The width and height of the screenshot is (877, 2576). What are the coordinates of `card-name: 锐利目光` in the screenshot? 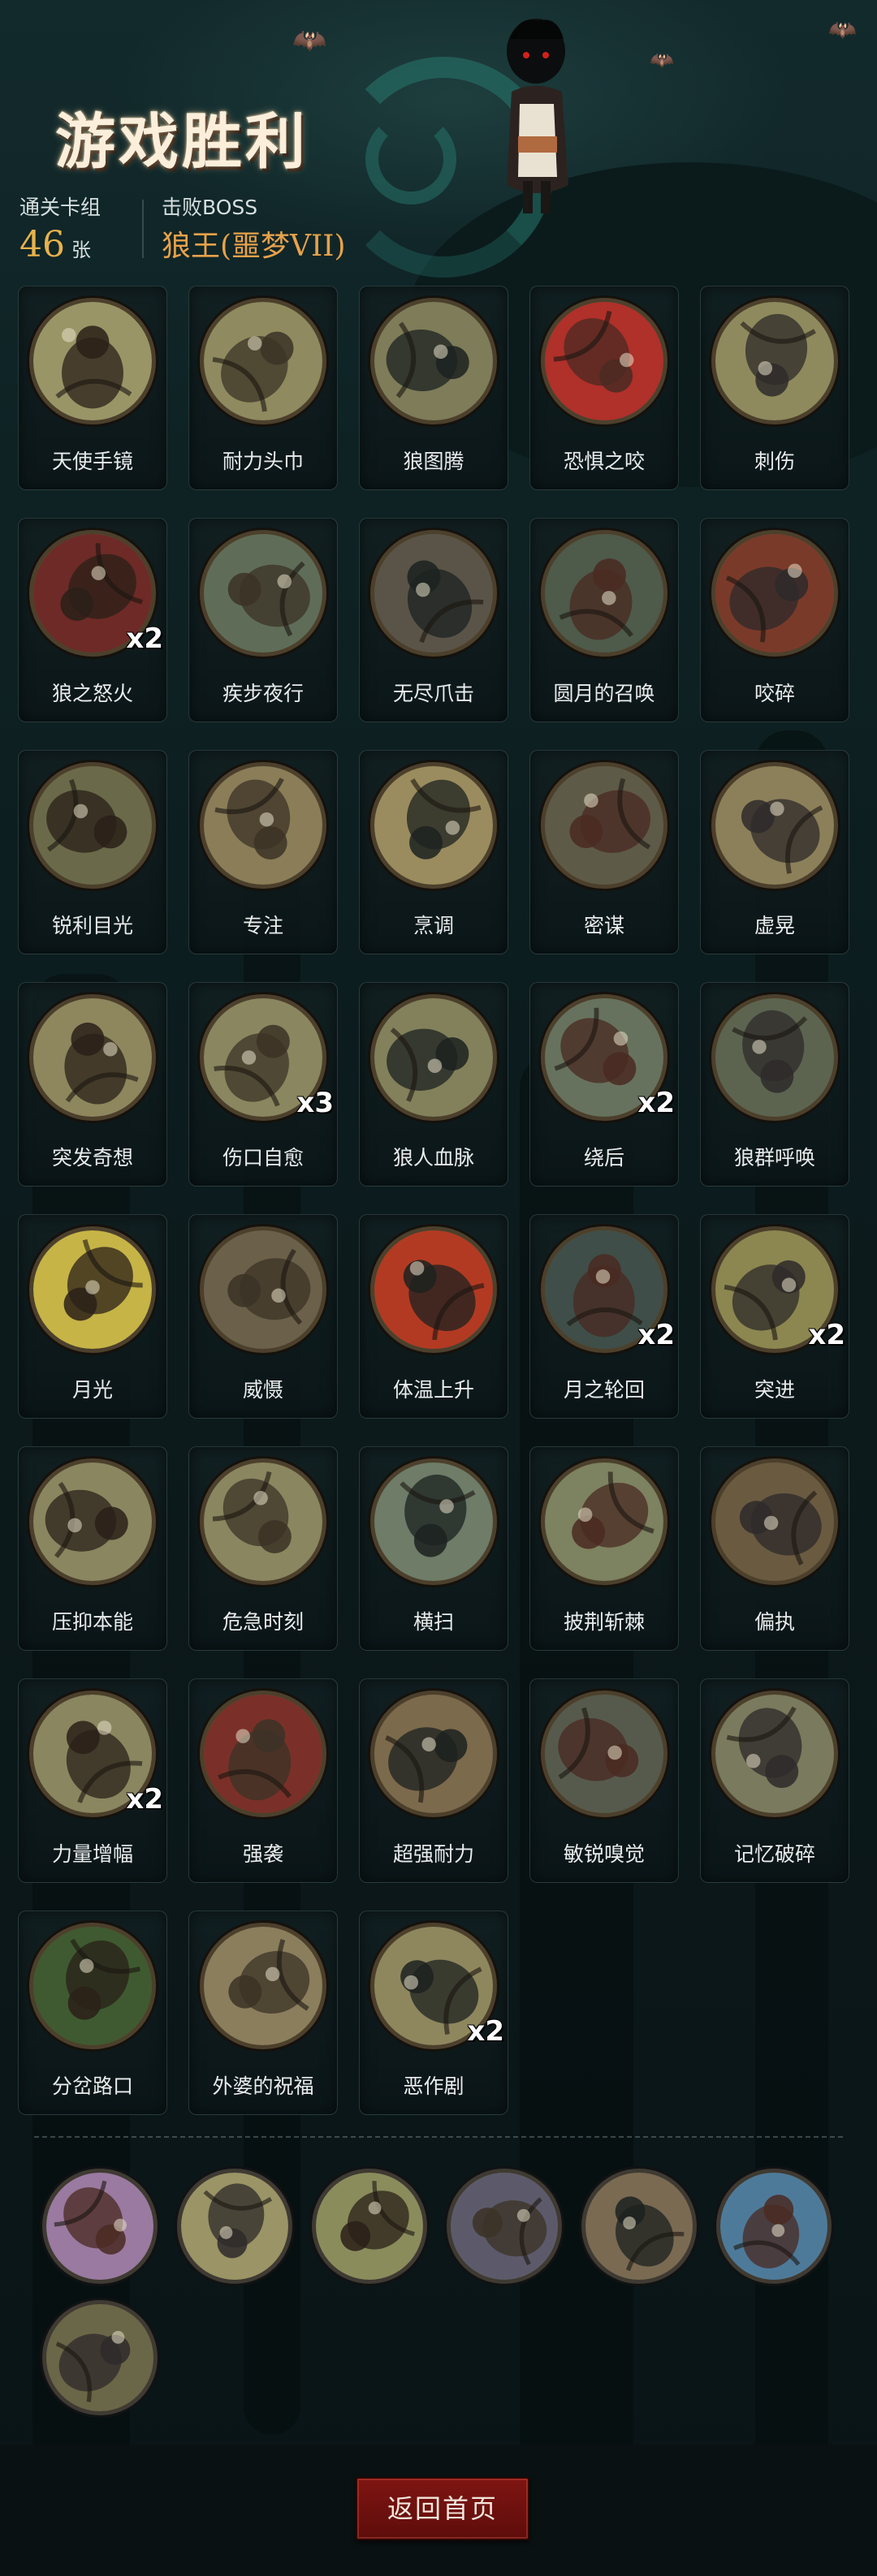 It's located at (92, 926).